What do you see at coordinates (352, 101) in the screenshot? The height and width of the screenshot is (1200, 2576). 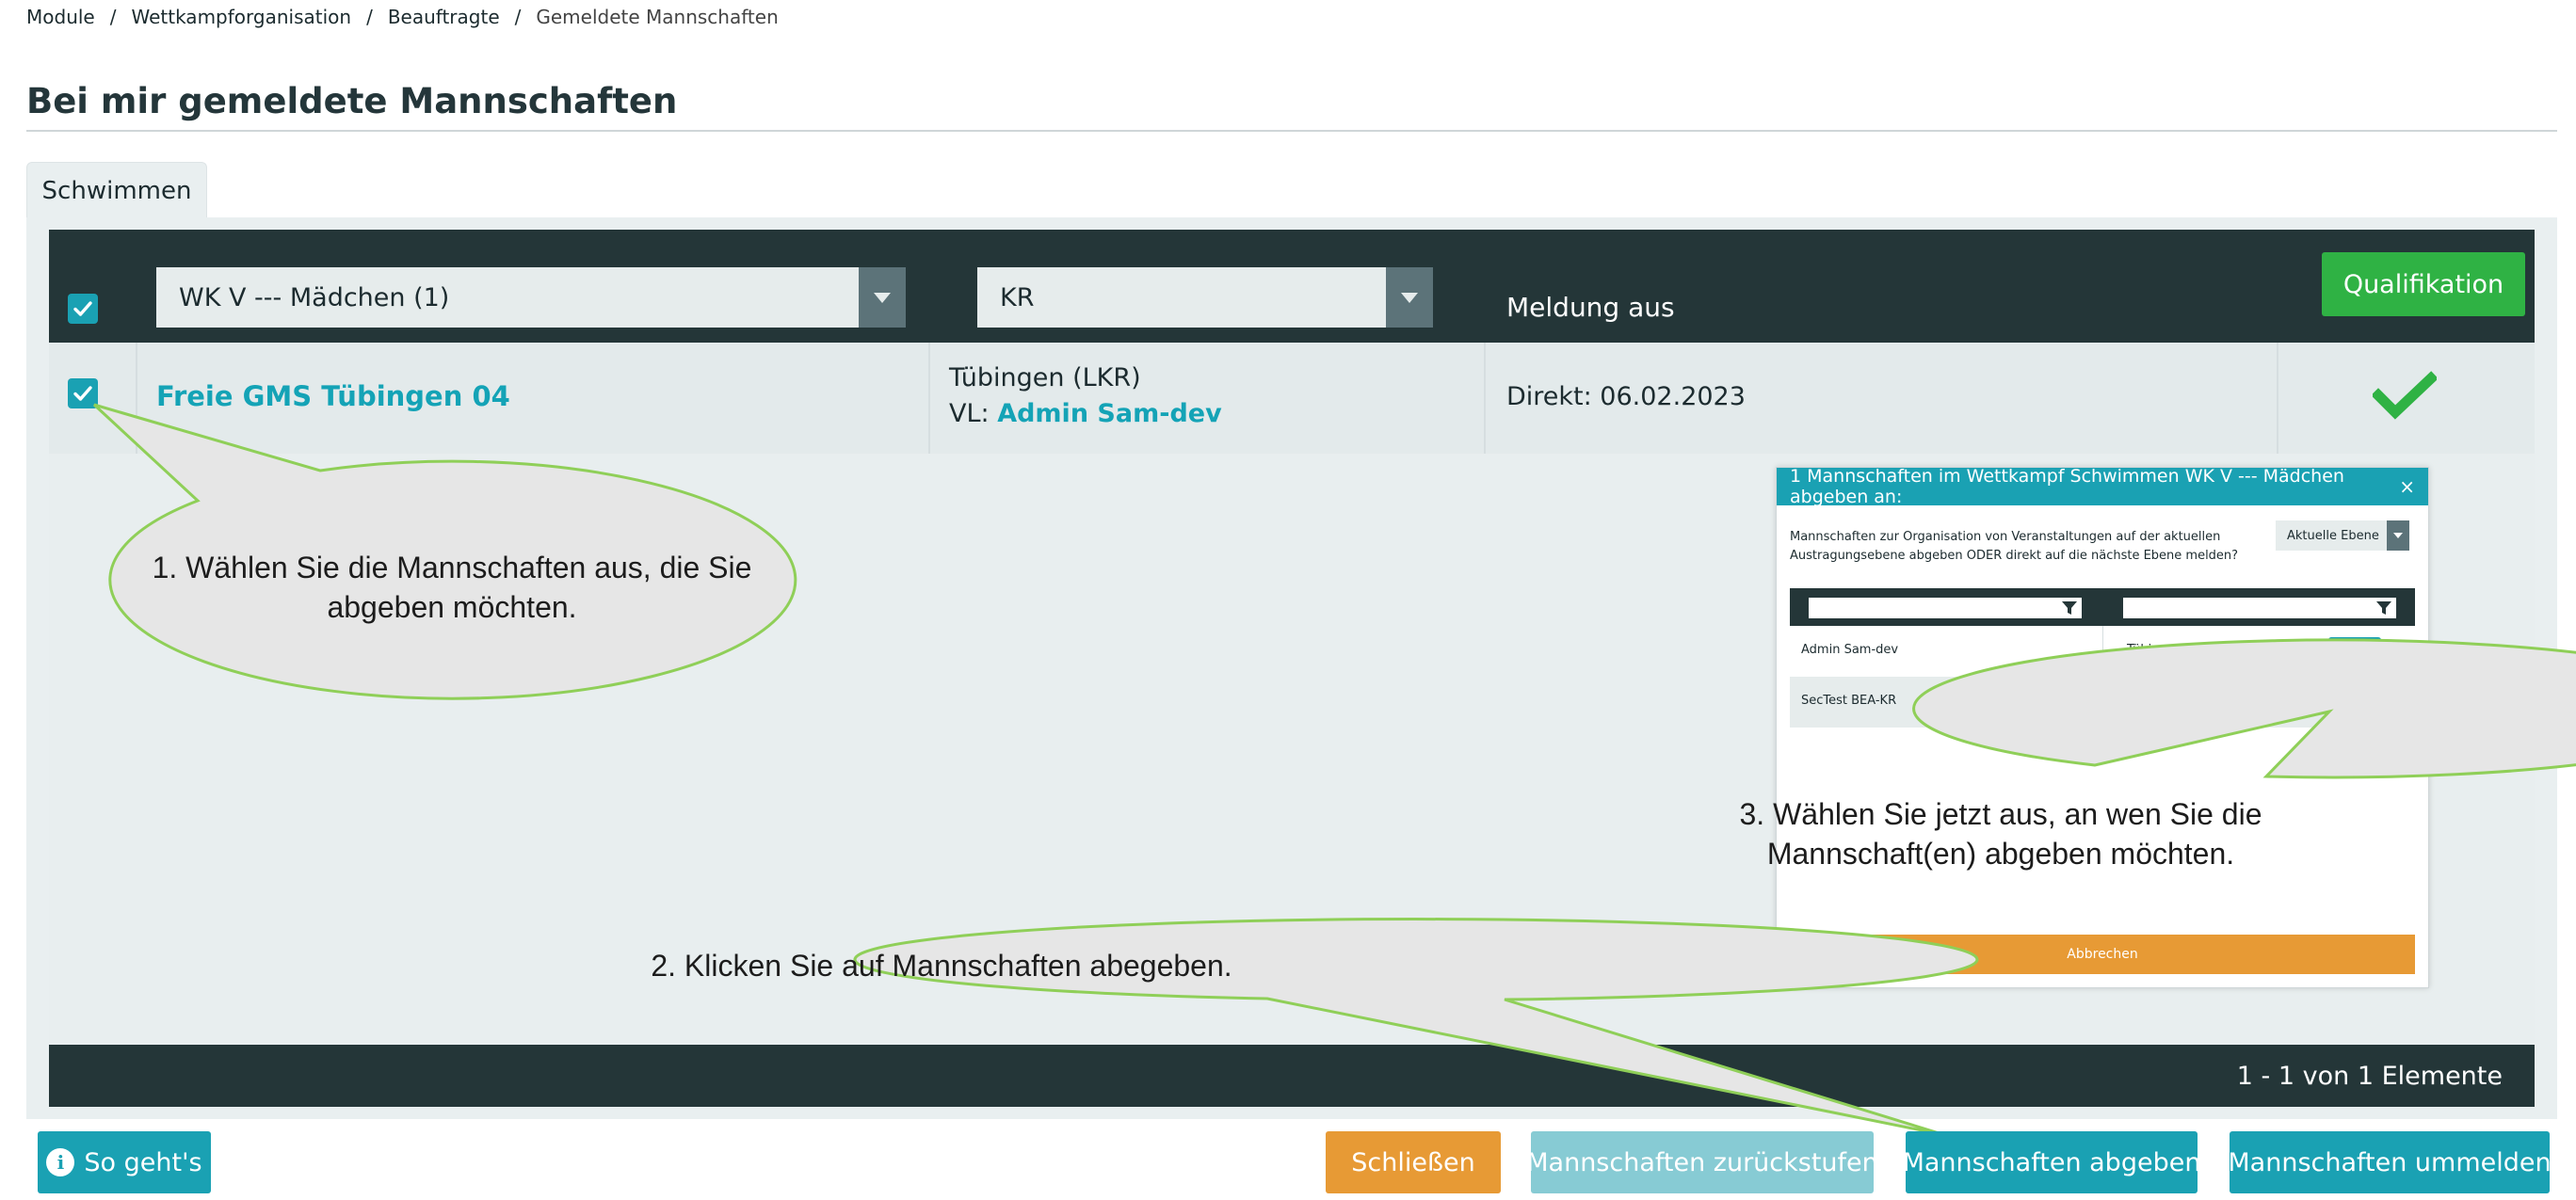 I see `page-title: Bei mir gemeldete Mannschaften` at bounding box center [352, 101].